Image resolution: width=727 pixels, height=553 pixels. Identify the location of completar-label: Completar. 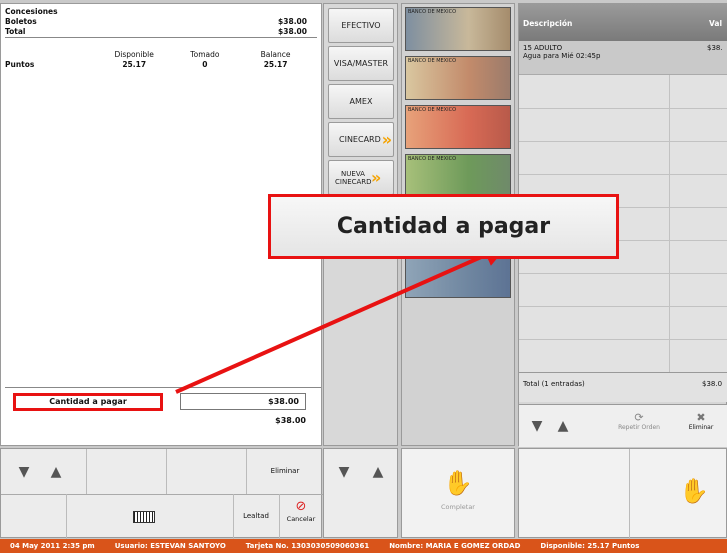
(458, 507).